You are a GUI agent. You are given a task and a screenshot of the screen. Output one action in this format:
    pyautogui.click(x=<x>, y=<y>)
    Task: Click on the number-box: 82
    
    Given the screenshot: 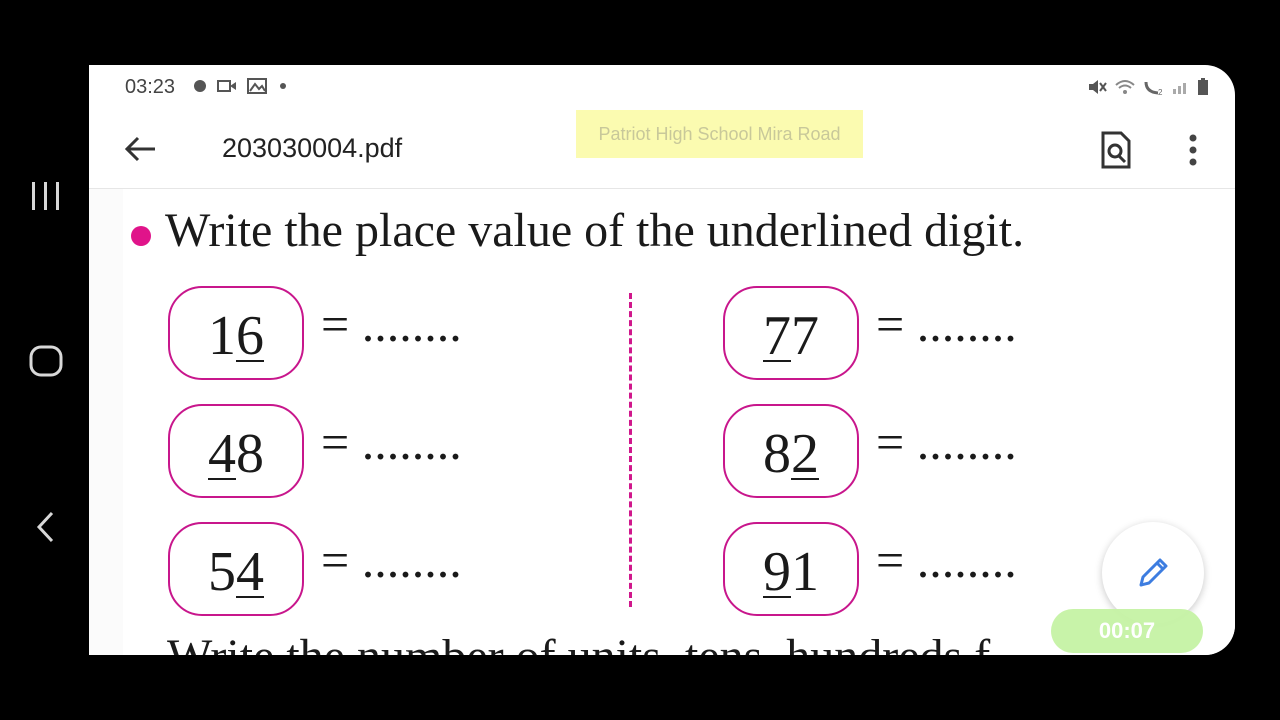 What is the action you would take?
    pyautogui.click(x=791, y=451)
    